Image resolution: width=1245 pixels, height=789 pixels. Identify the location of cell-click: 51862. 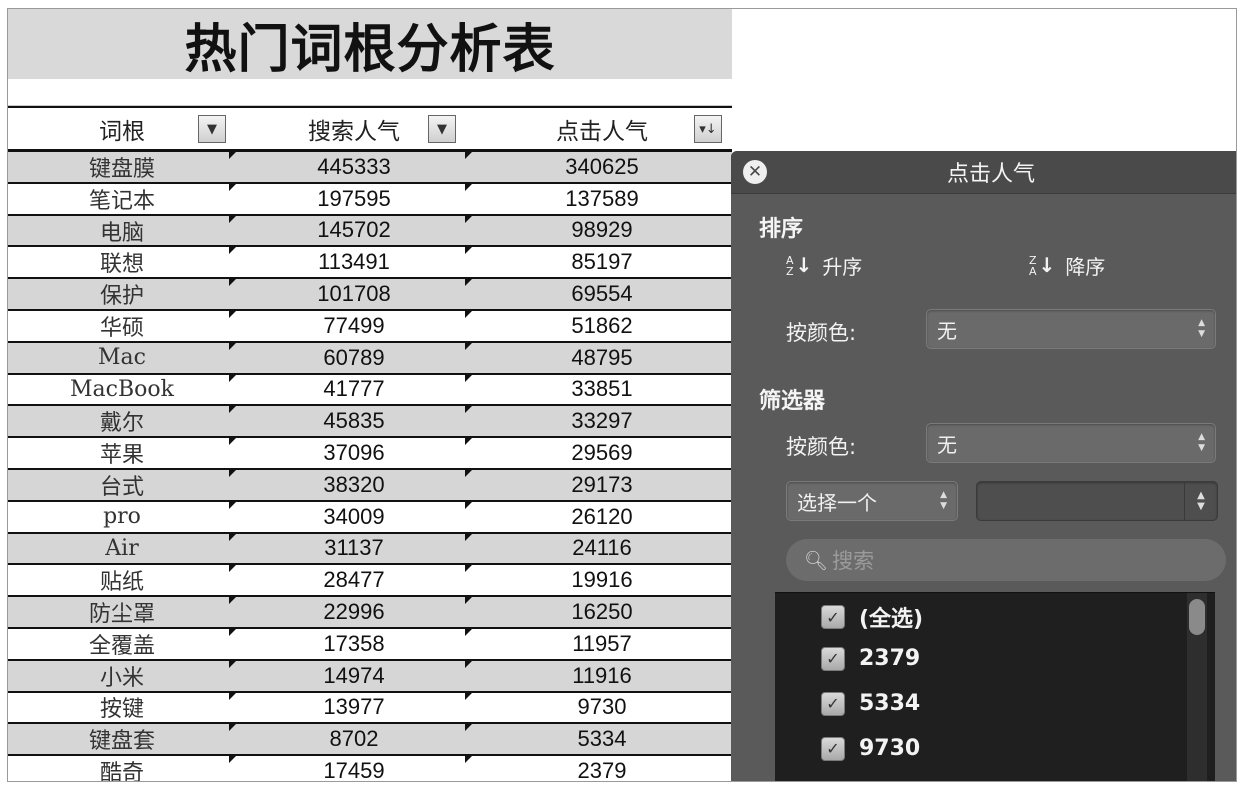
(602, 326).